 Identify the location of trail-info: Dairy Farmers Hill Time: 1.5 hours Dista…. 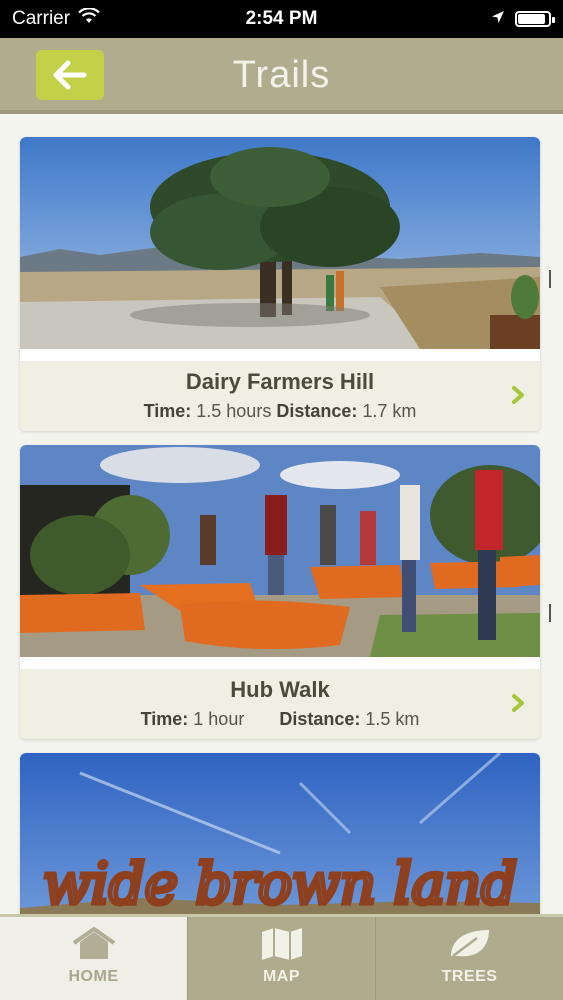
(280, 396).